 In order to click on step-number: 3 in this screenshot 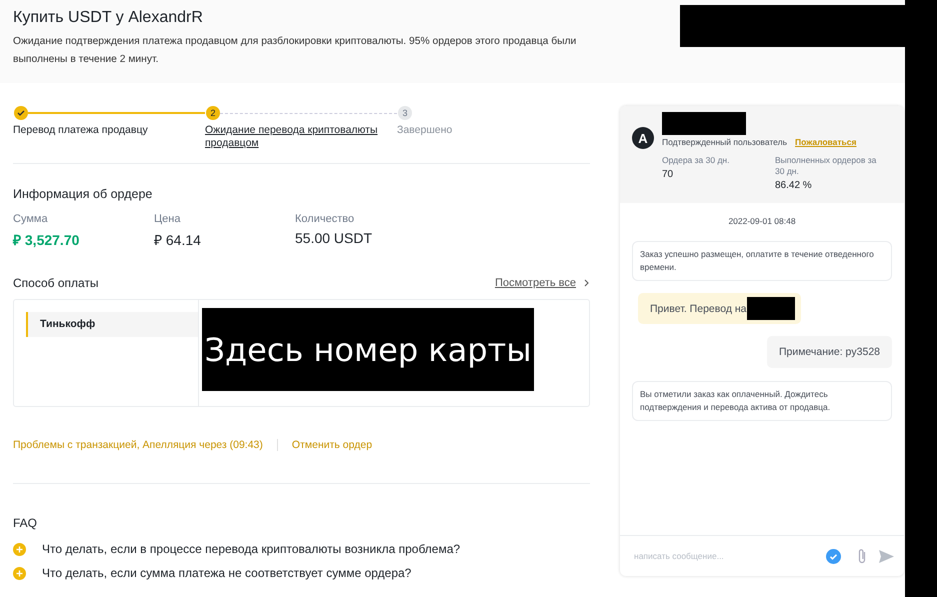, I will do `click(405, 113)`.